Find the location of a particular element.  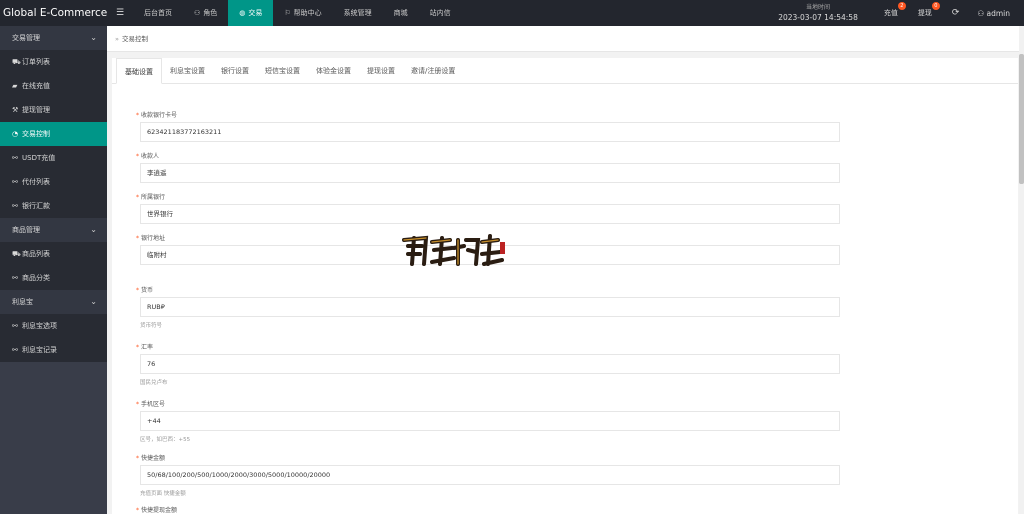

nav-label: 商城 is located at coordinates (400, 13).